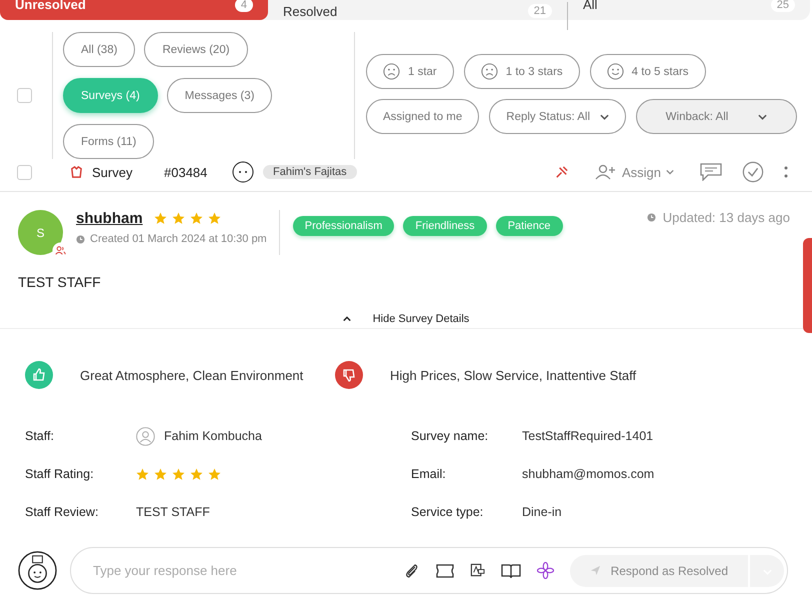 This screenshot has height=616, width=812. Describe the element at coordinates (545, 570) in the screenshot. I see `sparkle-flower-icon` at that location.